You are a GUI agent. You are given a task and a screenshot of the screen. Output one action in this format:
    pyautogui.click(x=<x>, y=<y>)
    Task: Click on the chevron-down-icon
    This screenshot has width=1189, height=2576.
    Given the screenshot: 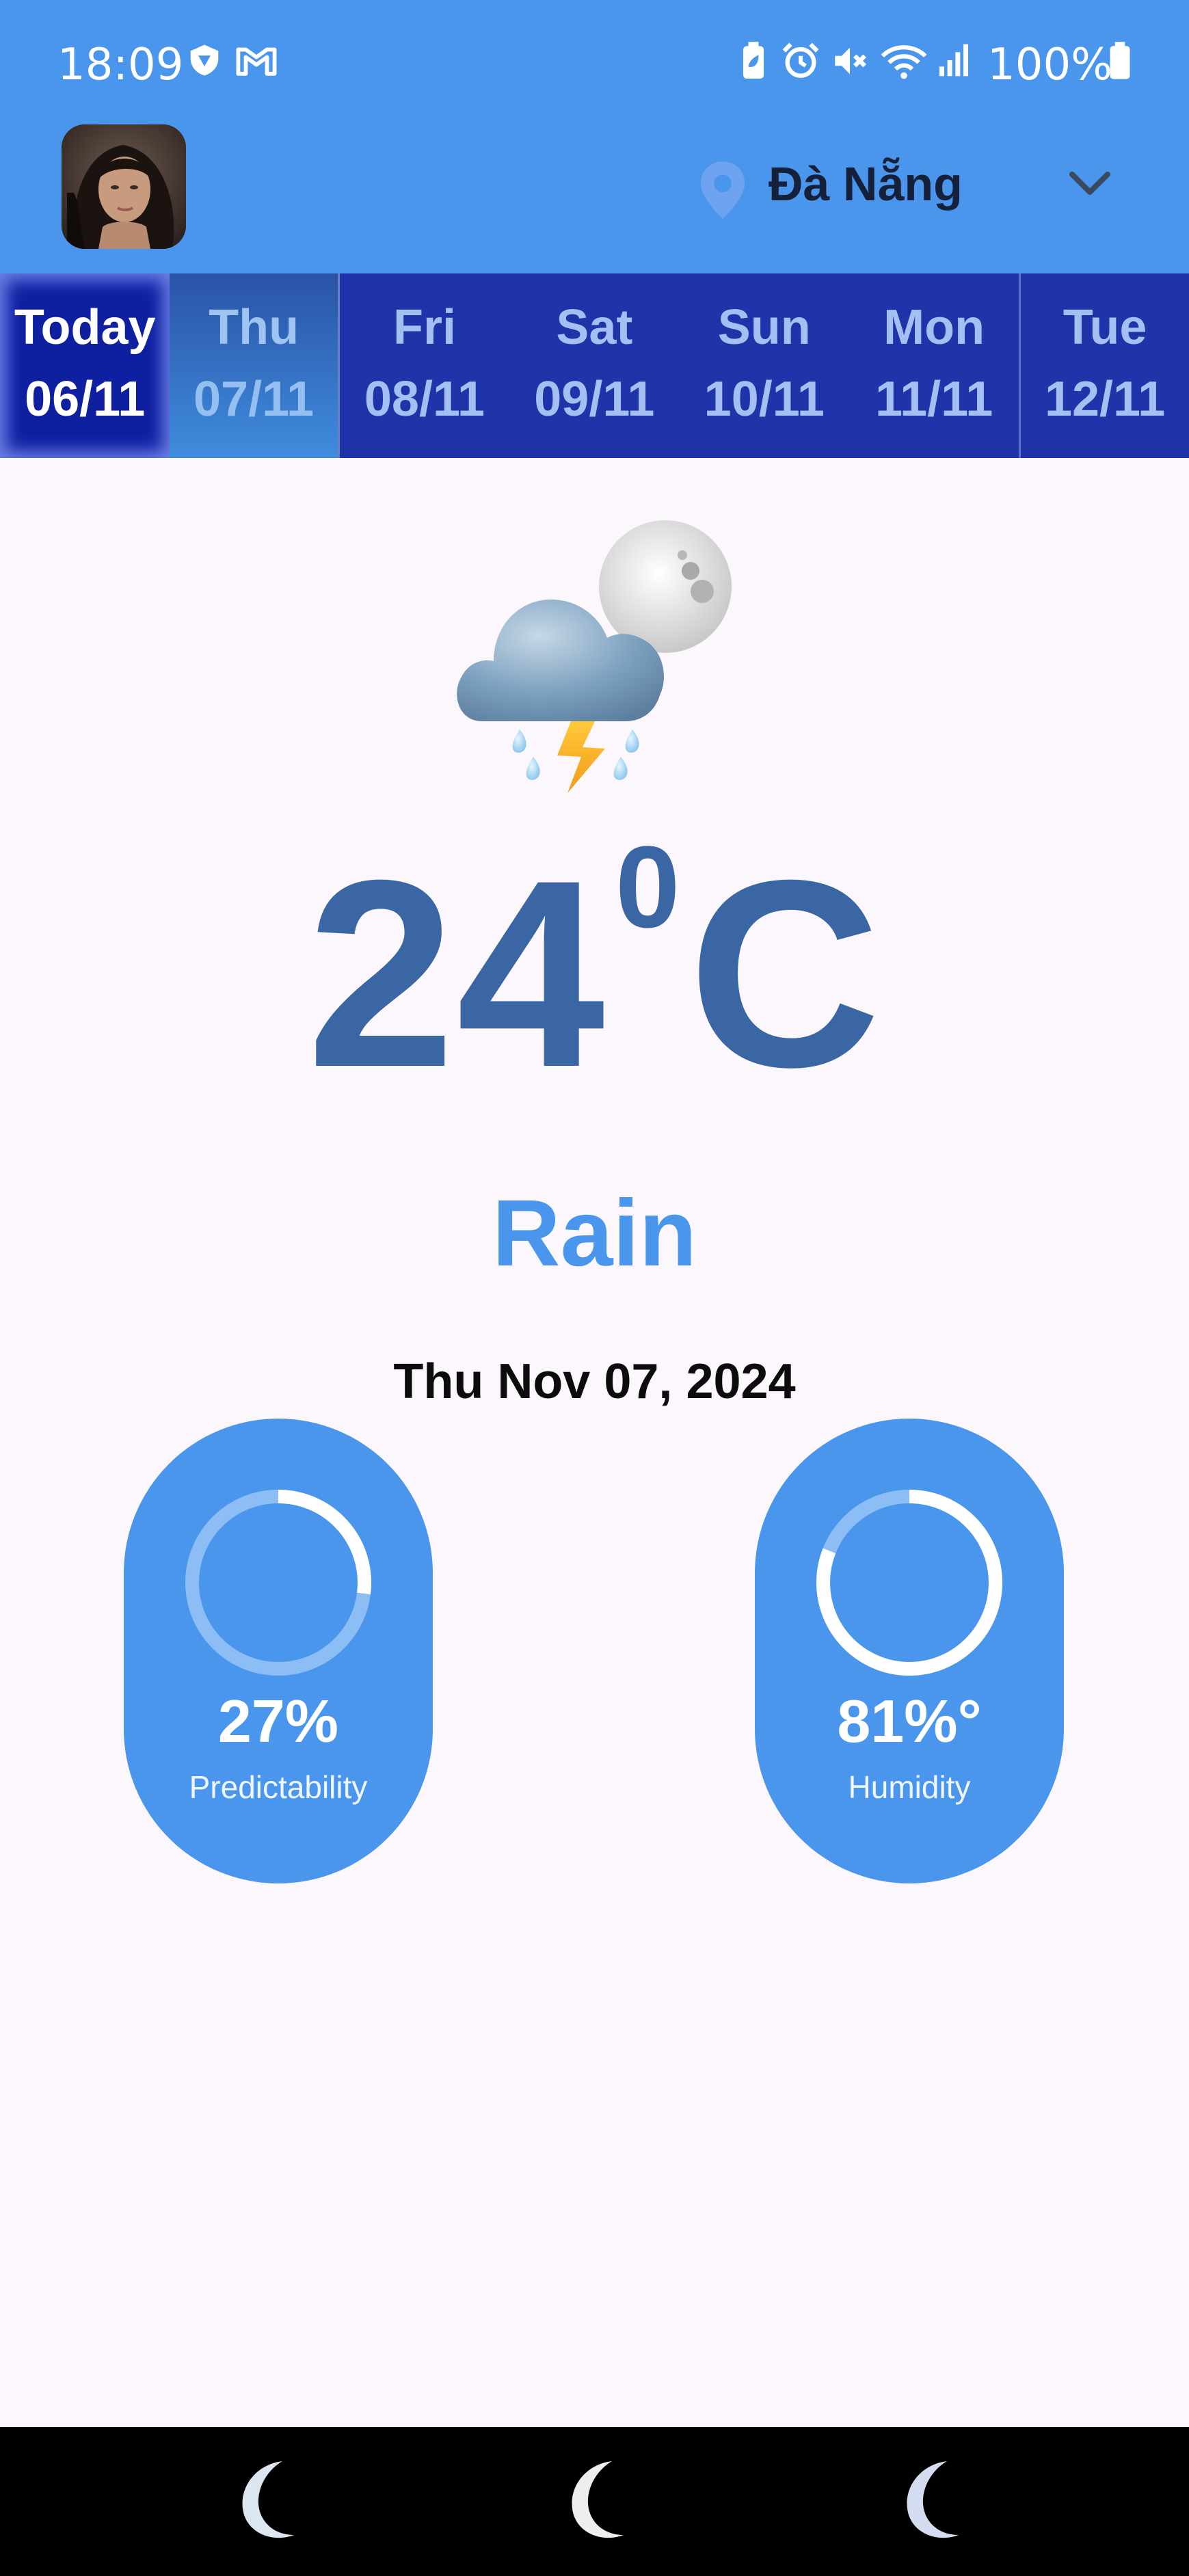 What is the action you would take?
    pyautogui.click(x=1089, y=183)
    